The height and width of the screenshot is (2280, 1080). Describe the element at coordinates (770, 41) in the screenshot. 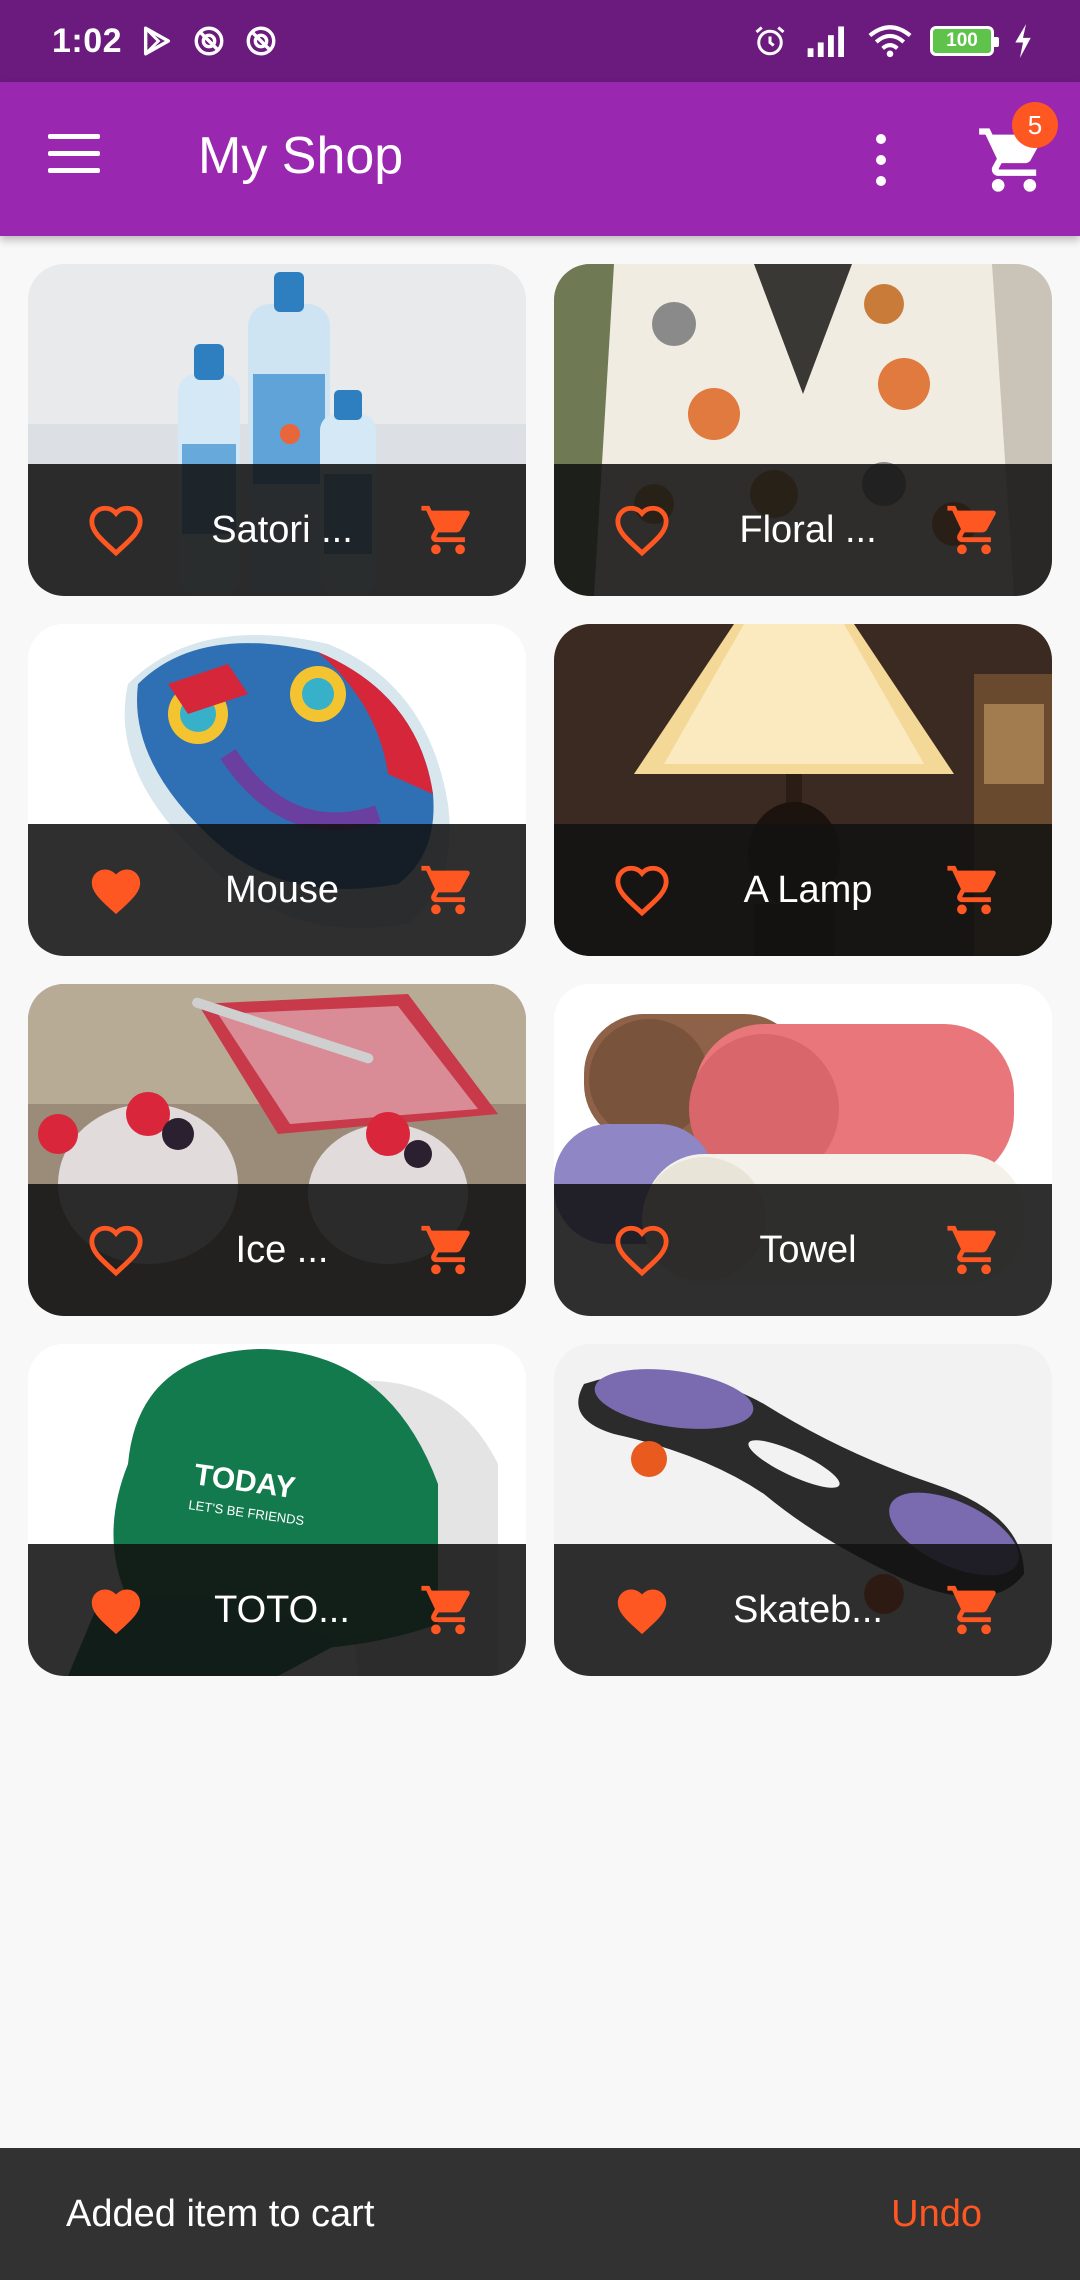

I see `alarm-icon` at that location.